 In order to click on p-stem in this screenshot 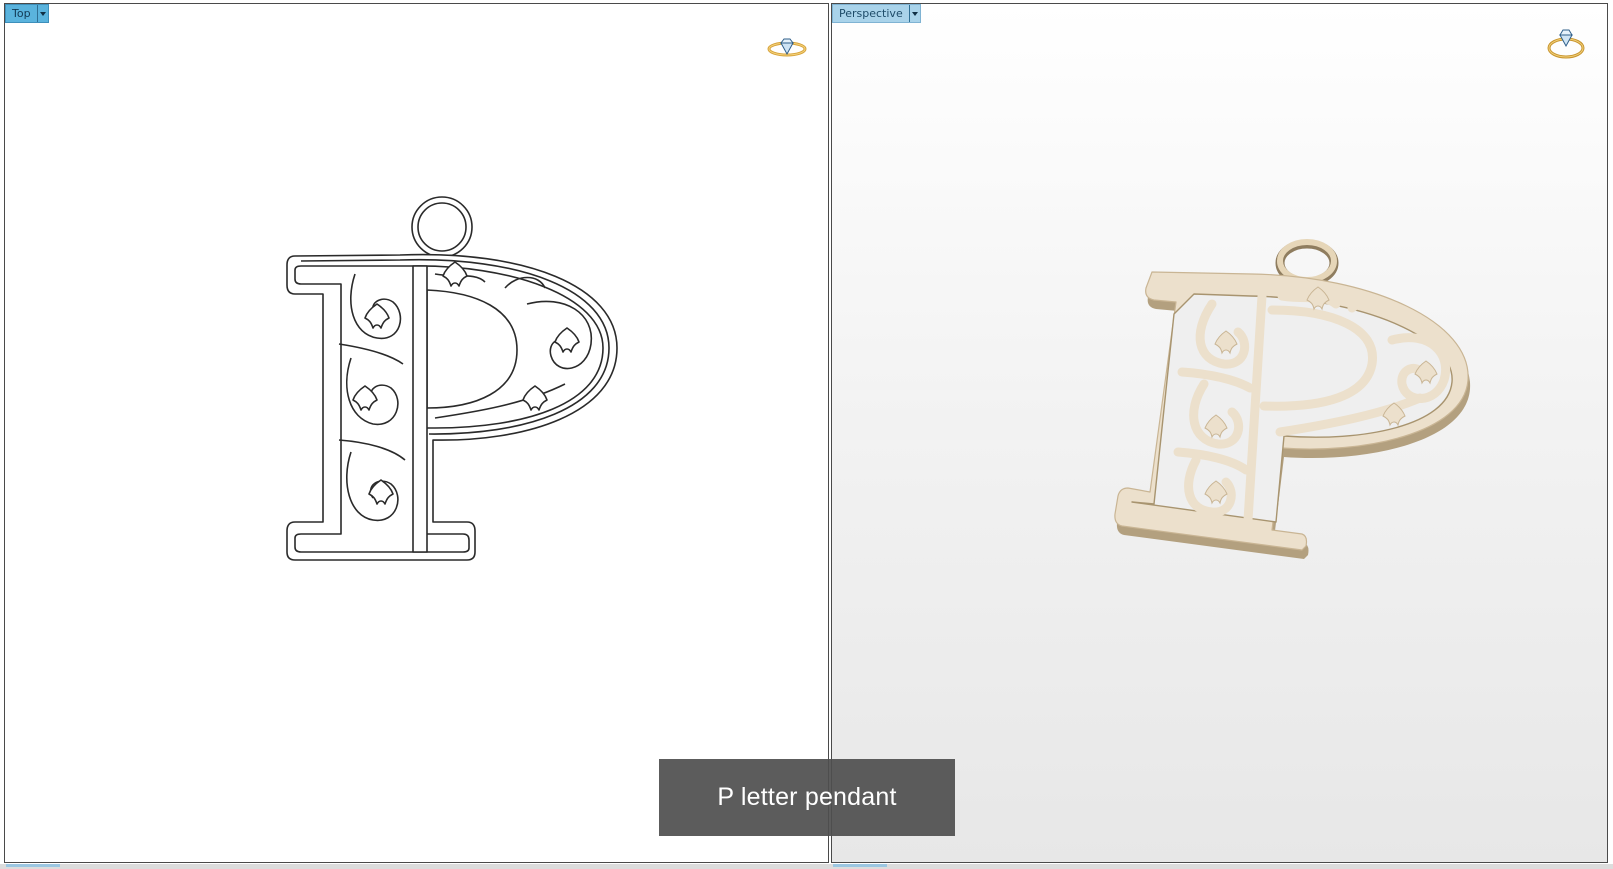, I will do `click(420, 409)`.